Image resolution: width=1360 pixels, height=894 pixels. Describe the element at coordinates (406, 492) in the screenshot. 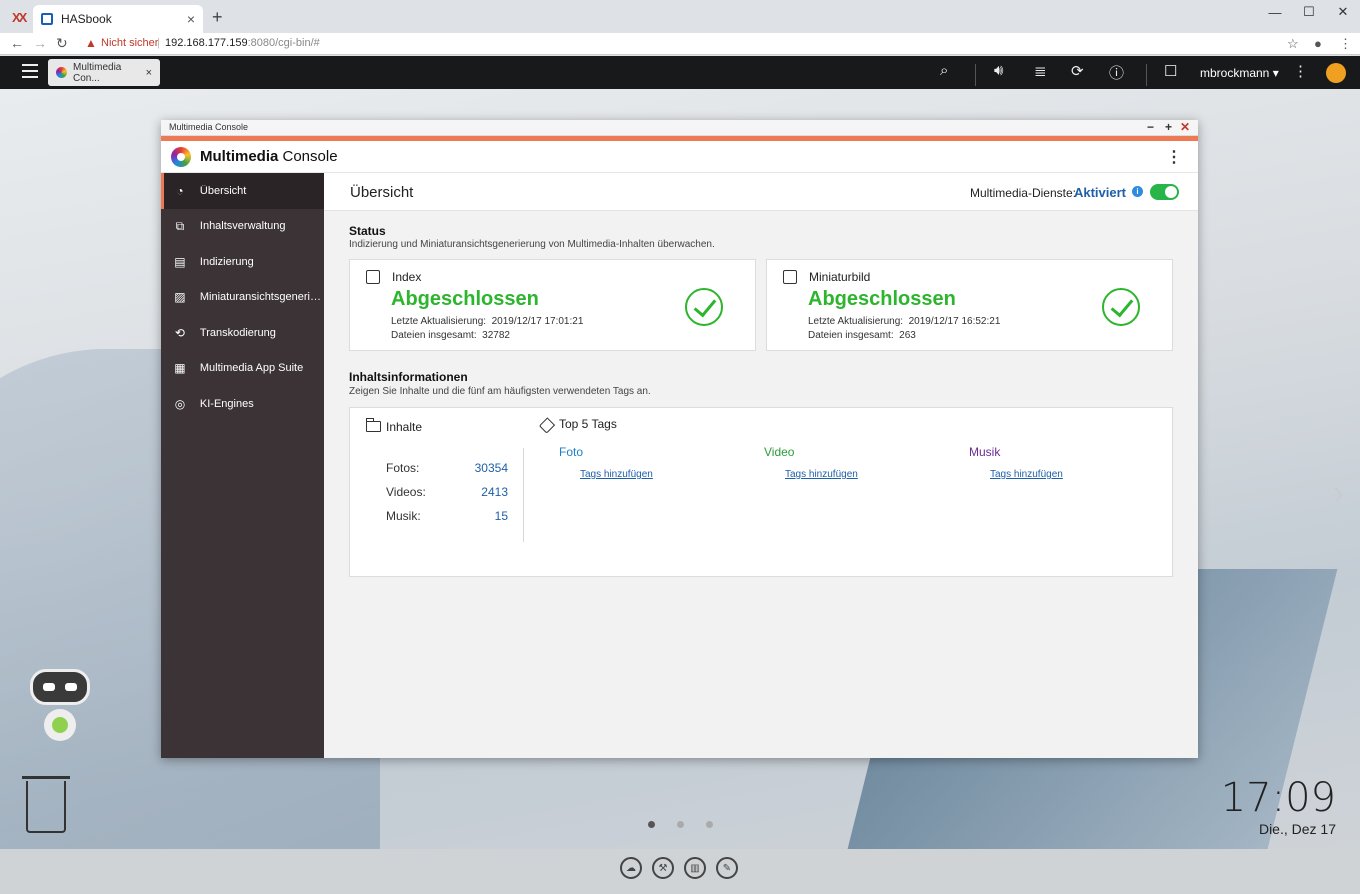

I see `stat-label-videos: Videos:` at that location.